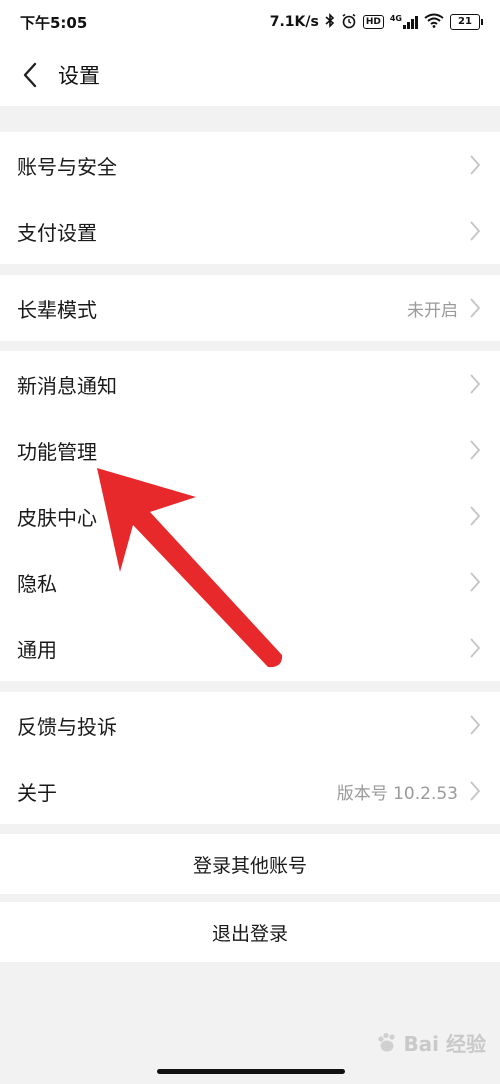 The image size is (500, 1084). Describe the element at coordinates (79, 76) in the screenshot. I see `page-title: 设置` at that location.